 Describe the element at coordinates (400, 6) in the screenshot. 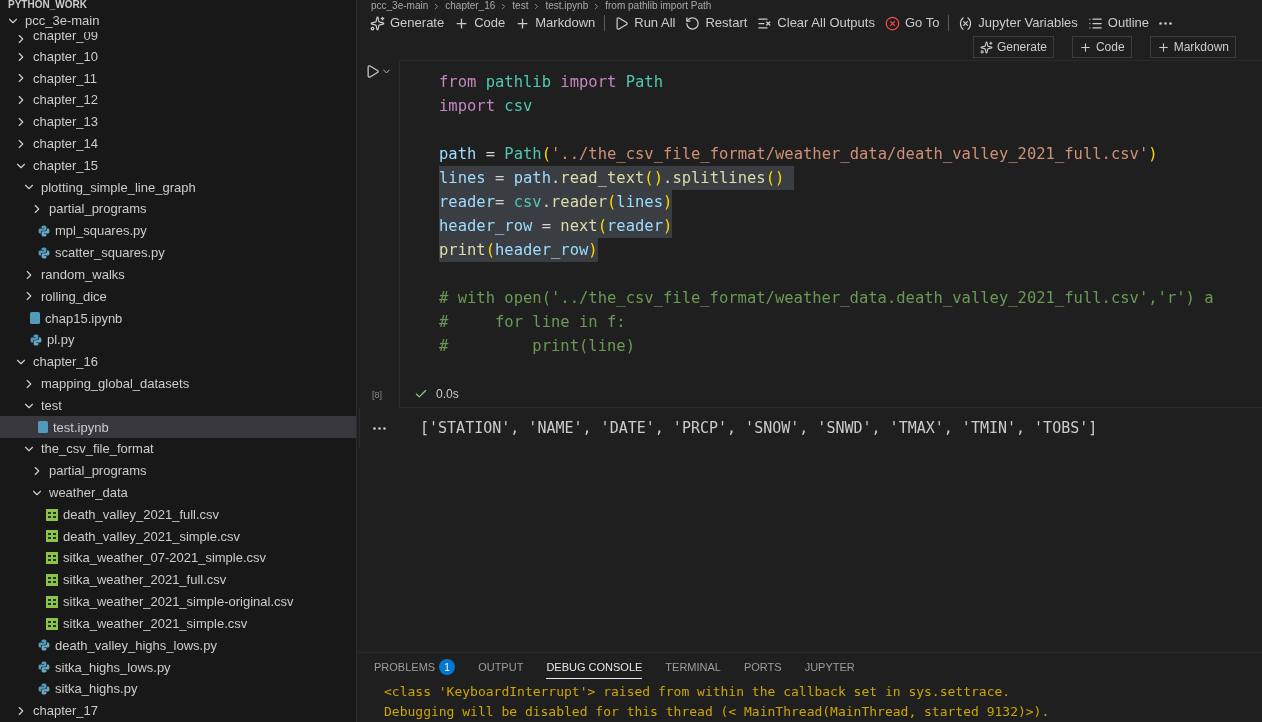

I see `breadcrumb-item: pcc_3e-main` at that location.